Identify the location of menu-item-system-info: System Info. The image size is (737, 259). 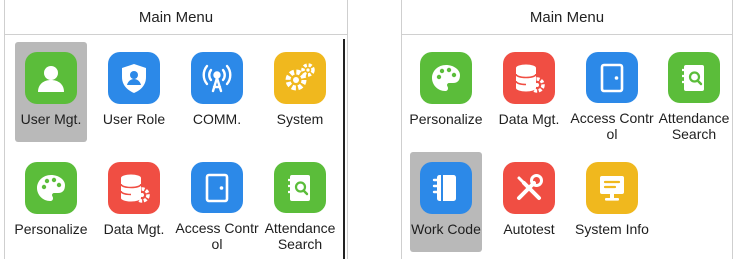
(612, 202).